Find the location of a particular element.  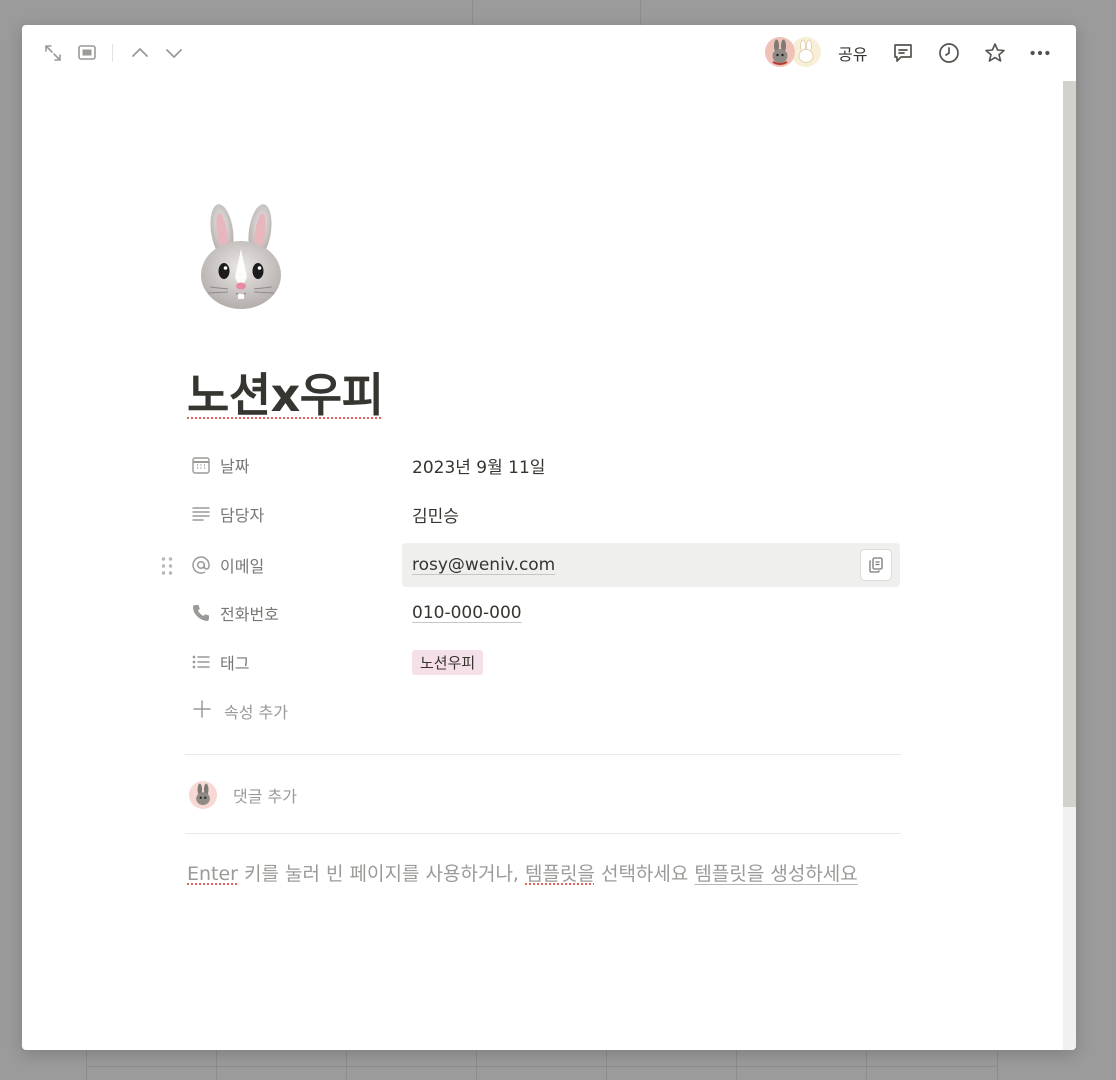

add-property-button: 속성 추가 is located at coordinates (240, 711).